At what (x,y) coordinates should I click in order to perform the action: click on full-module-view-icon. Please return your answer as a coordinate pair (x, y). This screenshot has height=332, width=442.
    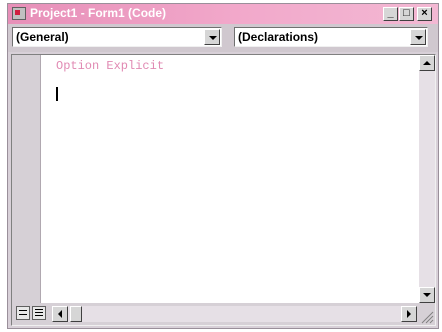
    Looking at the image, I should click on (39, 309).